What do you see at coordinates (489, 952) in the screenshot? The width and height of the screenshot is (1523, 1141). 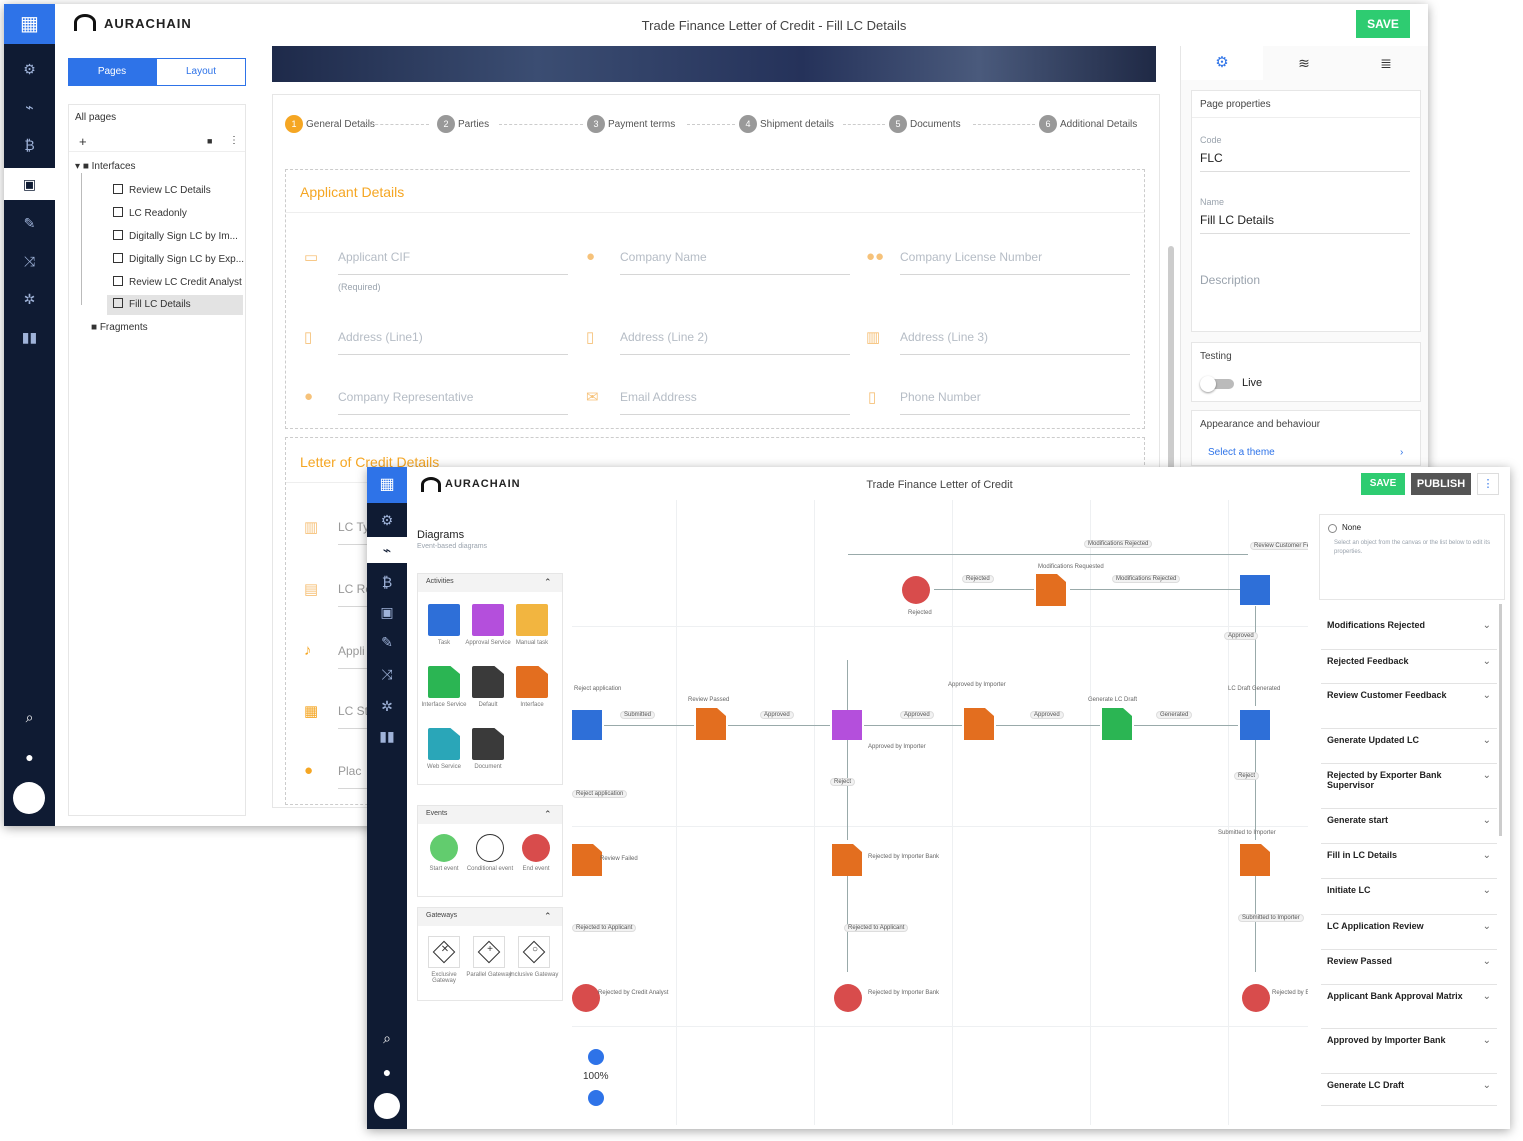 I see `palette-gateway: +` at bounding box center [489, 952].